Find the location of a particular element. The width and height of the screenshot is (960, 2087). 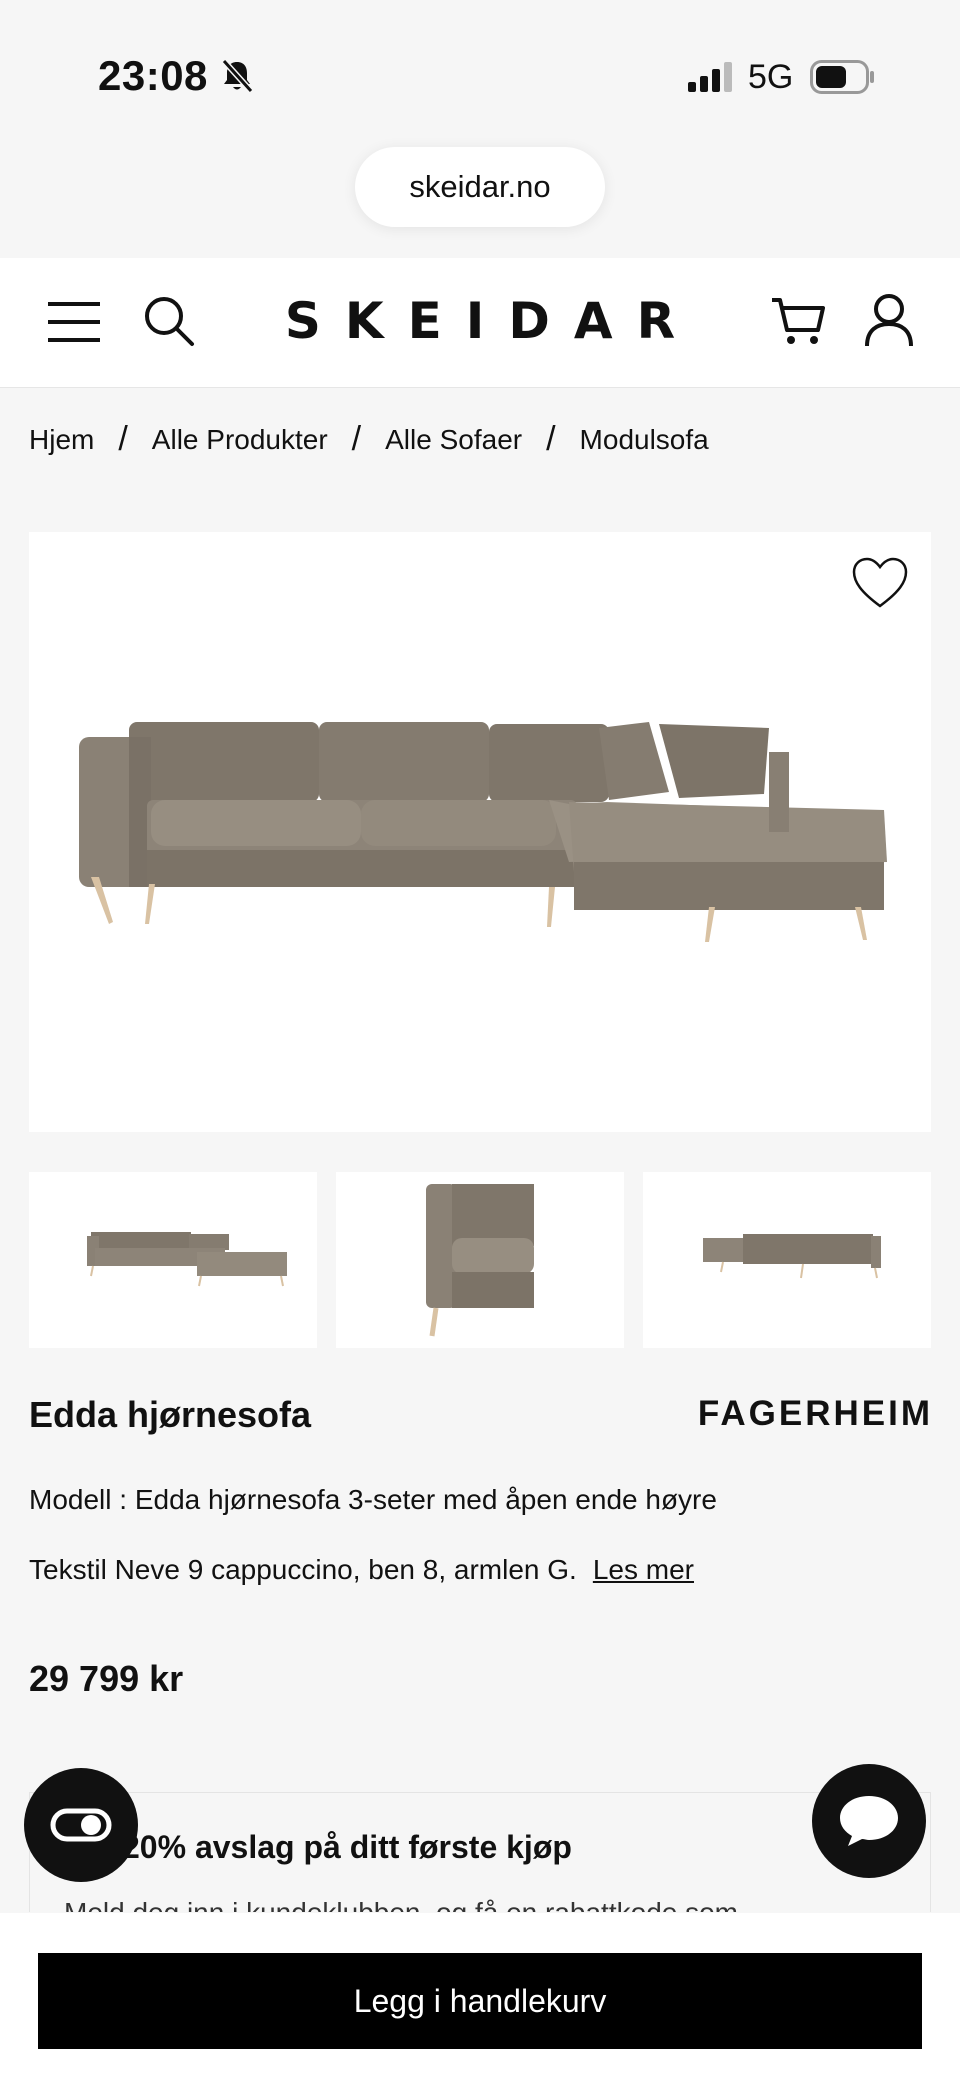

account-icon is located at coordinates (889, 320).